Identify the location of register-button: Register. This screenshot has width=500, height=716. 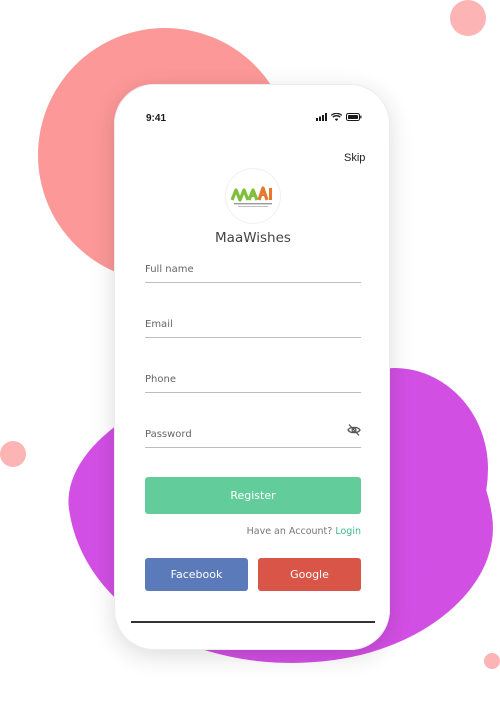
(253, 495).